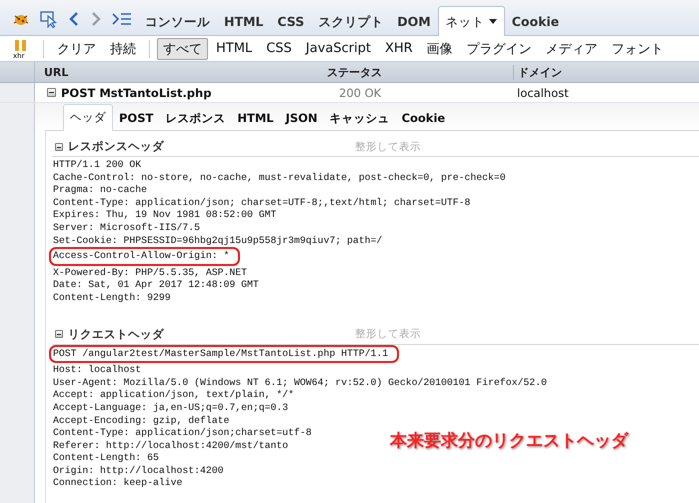 The width and height of the screenshot is (699, 503). What do you see at coordinates (234, 48) in the screenshot?
I see `filter-button: HTML` at bounding box center [234, 48].